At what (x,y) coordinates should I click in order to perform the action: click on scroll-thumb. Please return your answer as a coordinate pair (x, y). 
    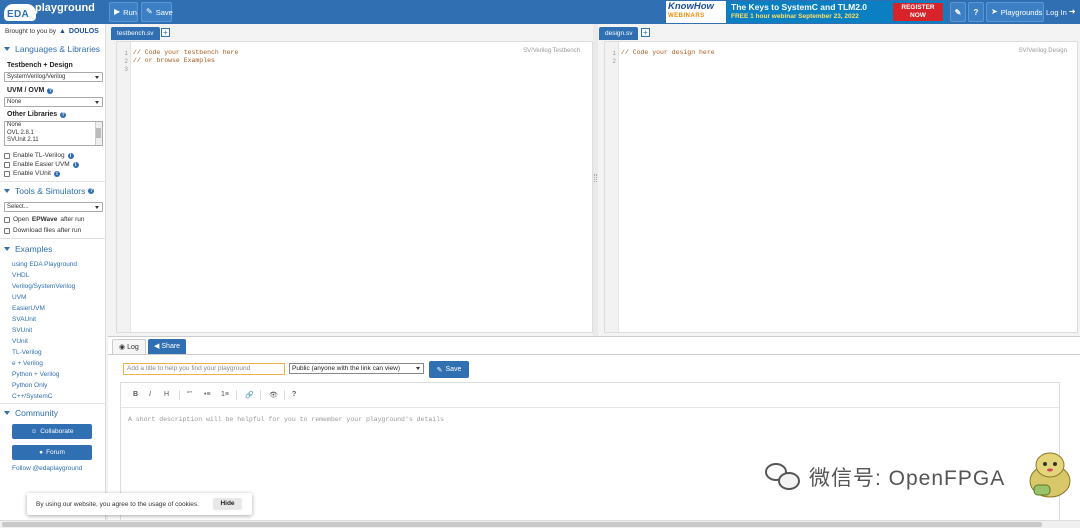
    Looking at the image, I should click on (522, 524).